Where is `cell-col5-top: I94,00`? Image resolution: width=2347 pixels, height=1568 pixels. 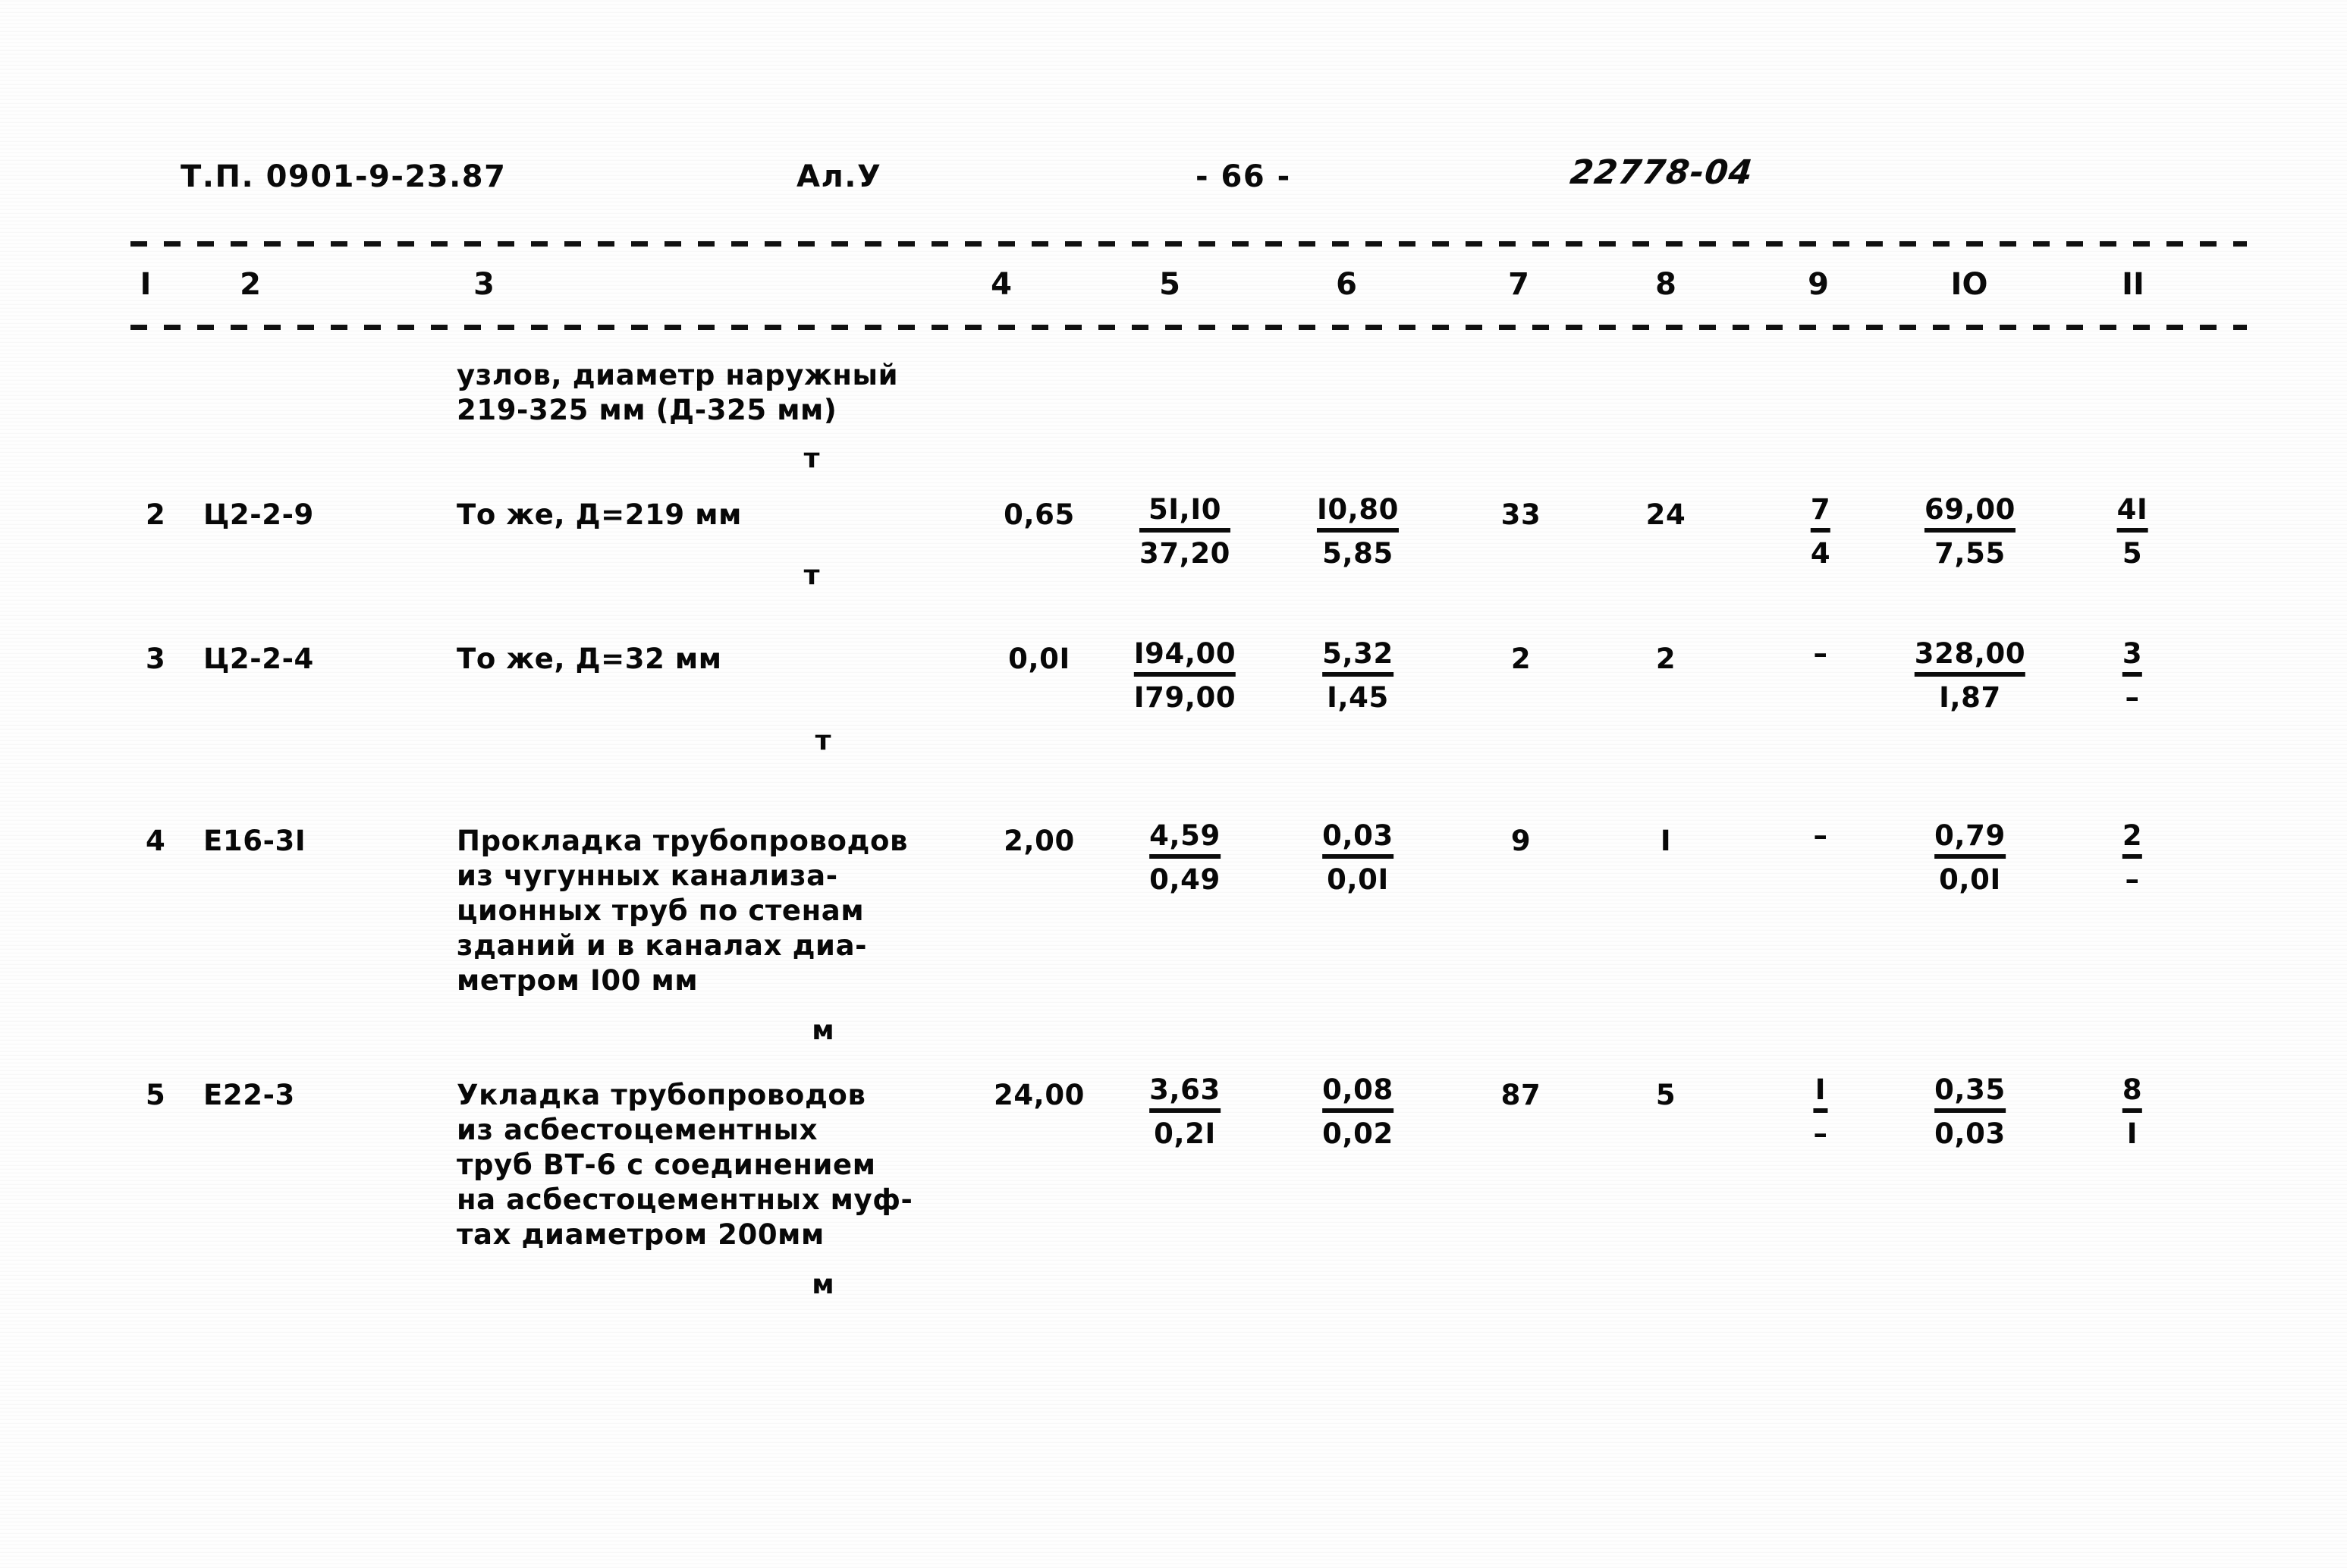
cell-col5-top: I94,00 is located at coordinates (1184, 657).